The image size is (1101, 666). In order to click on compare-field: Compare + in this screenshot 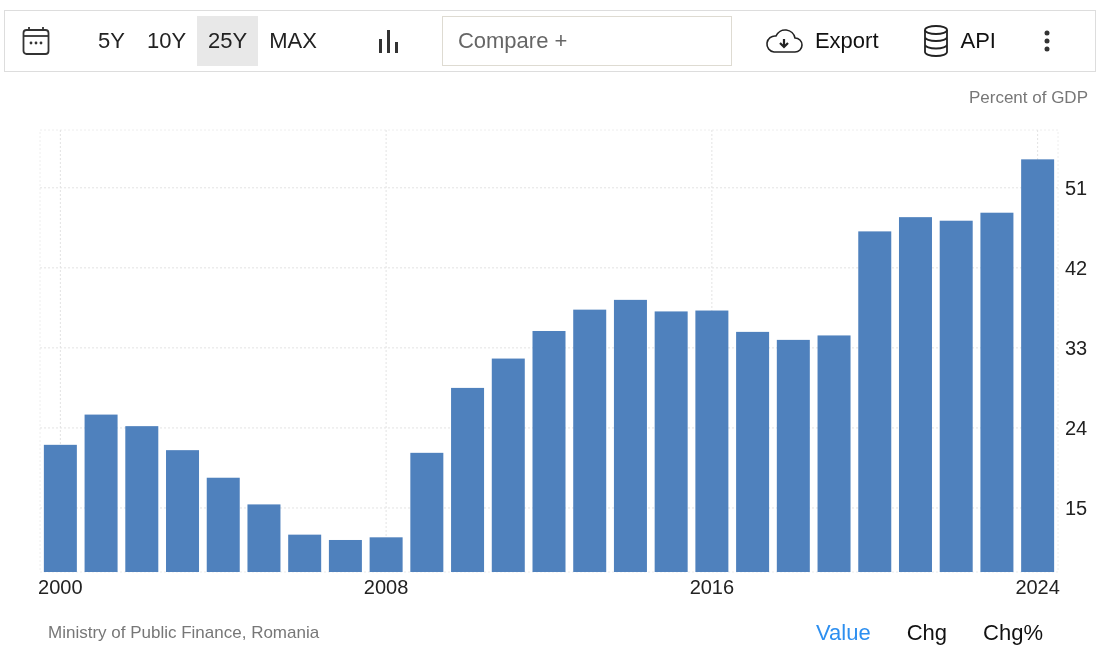, I will do `click(586, 41)`.